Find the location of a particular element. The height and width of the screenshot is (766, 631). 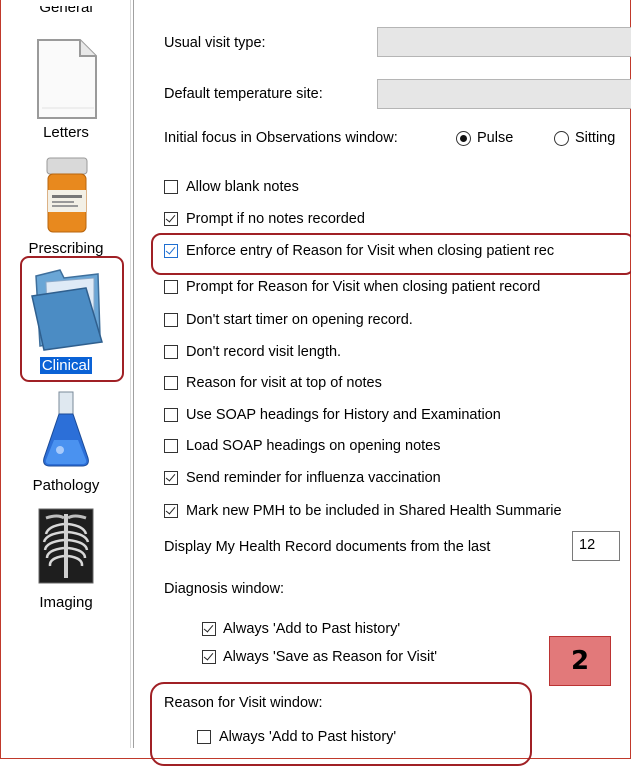

sidebar-item-label: Letters is located at coordinates (66, 132).